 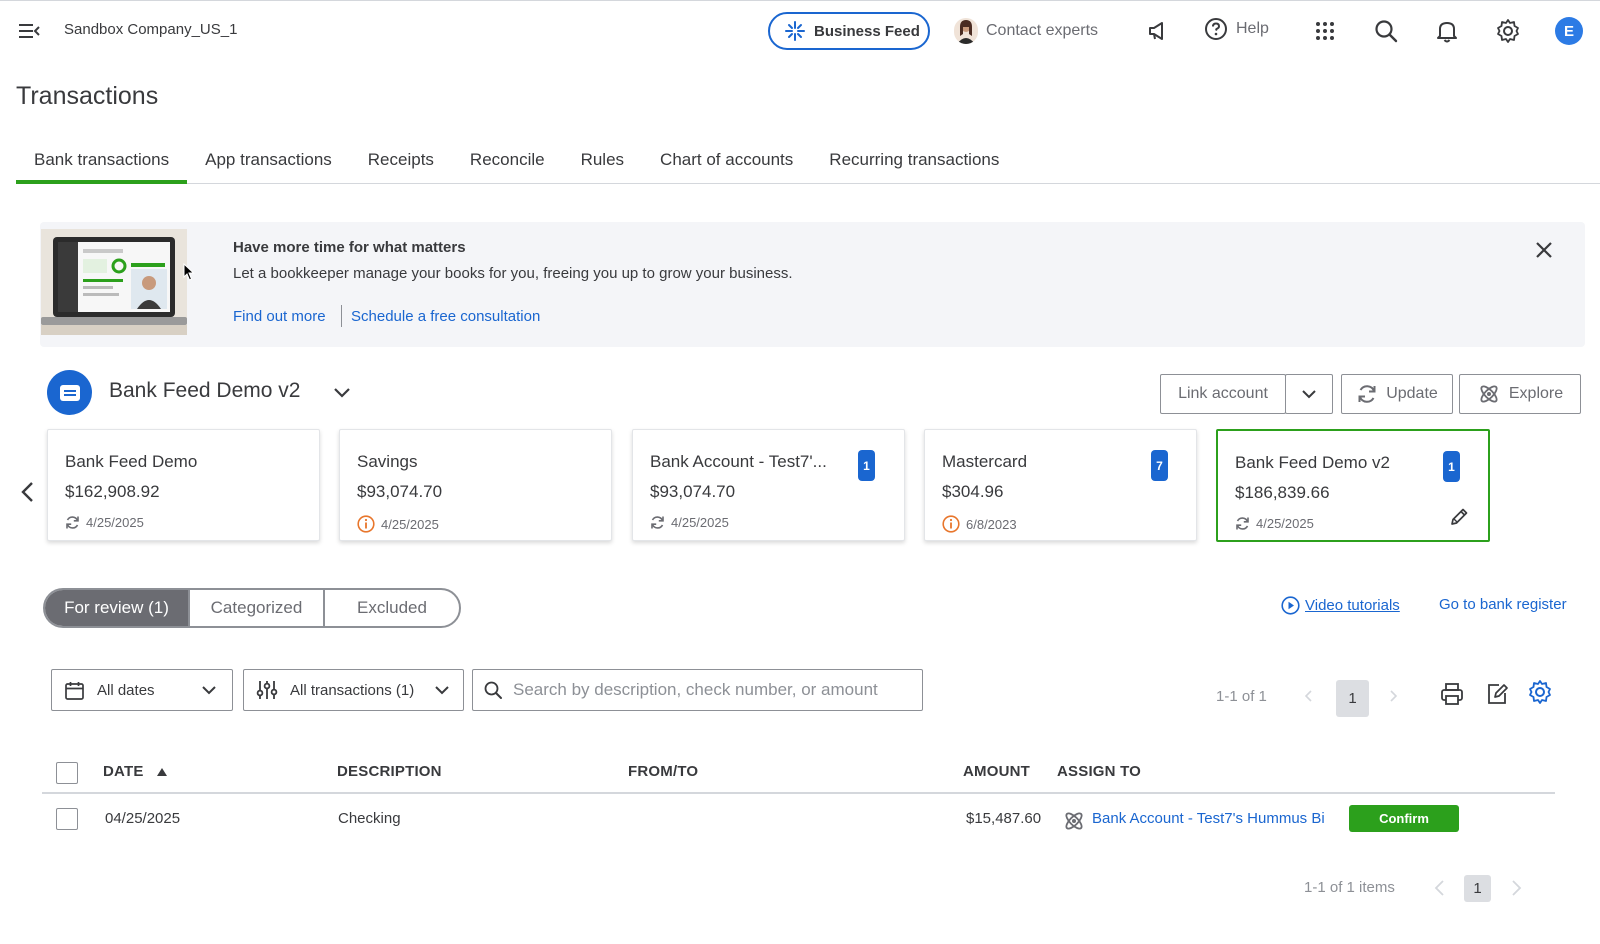 I want to click on close-icon, so click(x=1544, y=250).